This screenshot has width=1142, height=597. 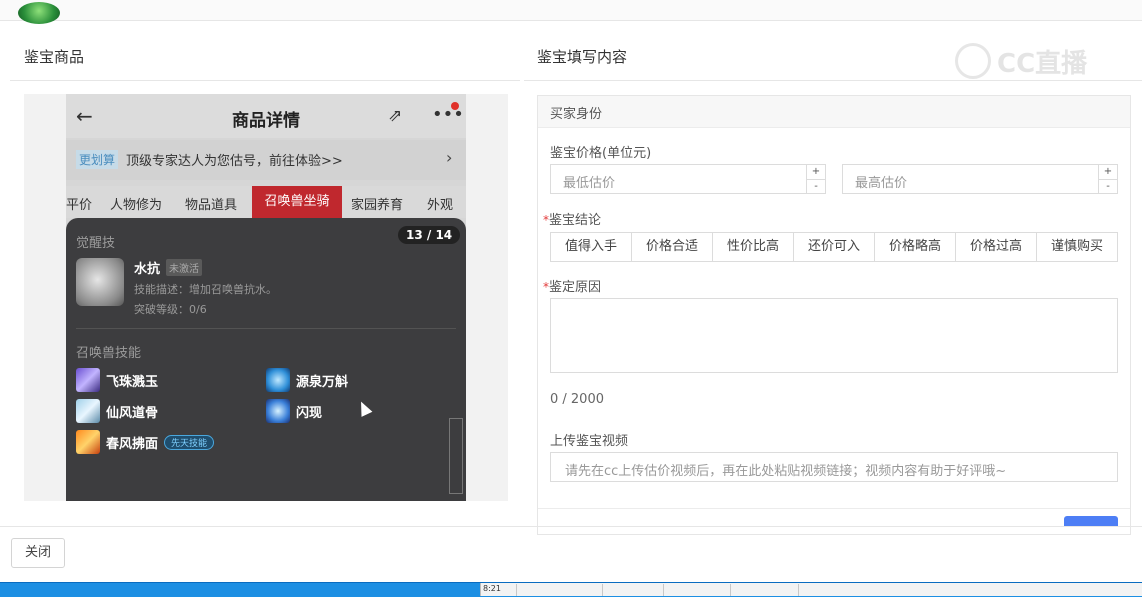 What do you see at coordinates (811, 589) in the screenshot?
I see `taskbar-tray` at bounding box center [811, 589].